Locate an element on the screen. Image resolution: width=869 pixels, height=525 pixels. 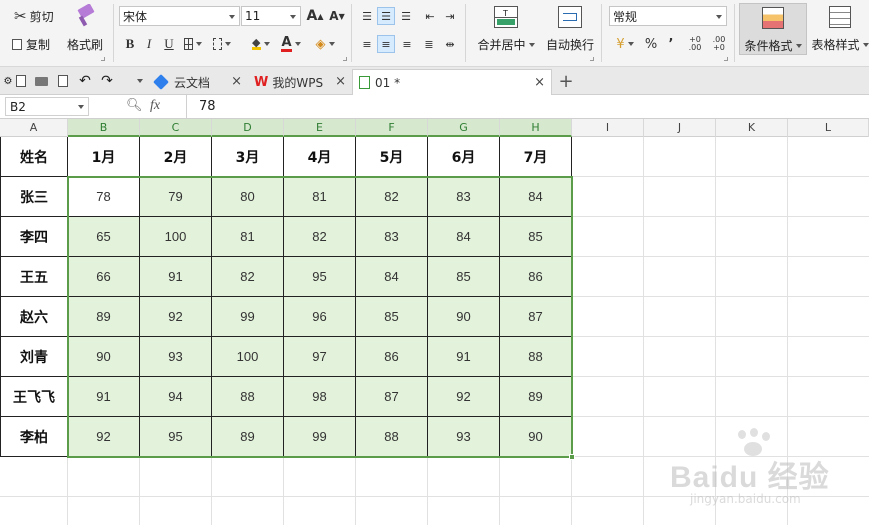
data-cell: 79 is located at coordinates (176, 197).